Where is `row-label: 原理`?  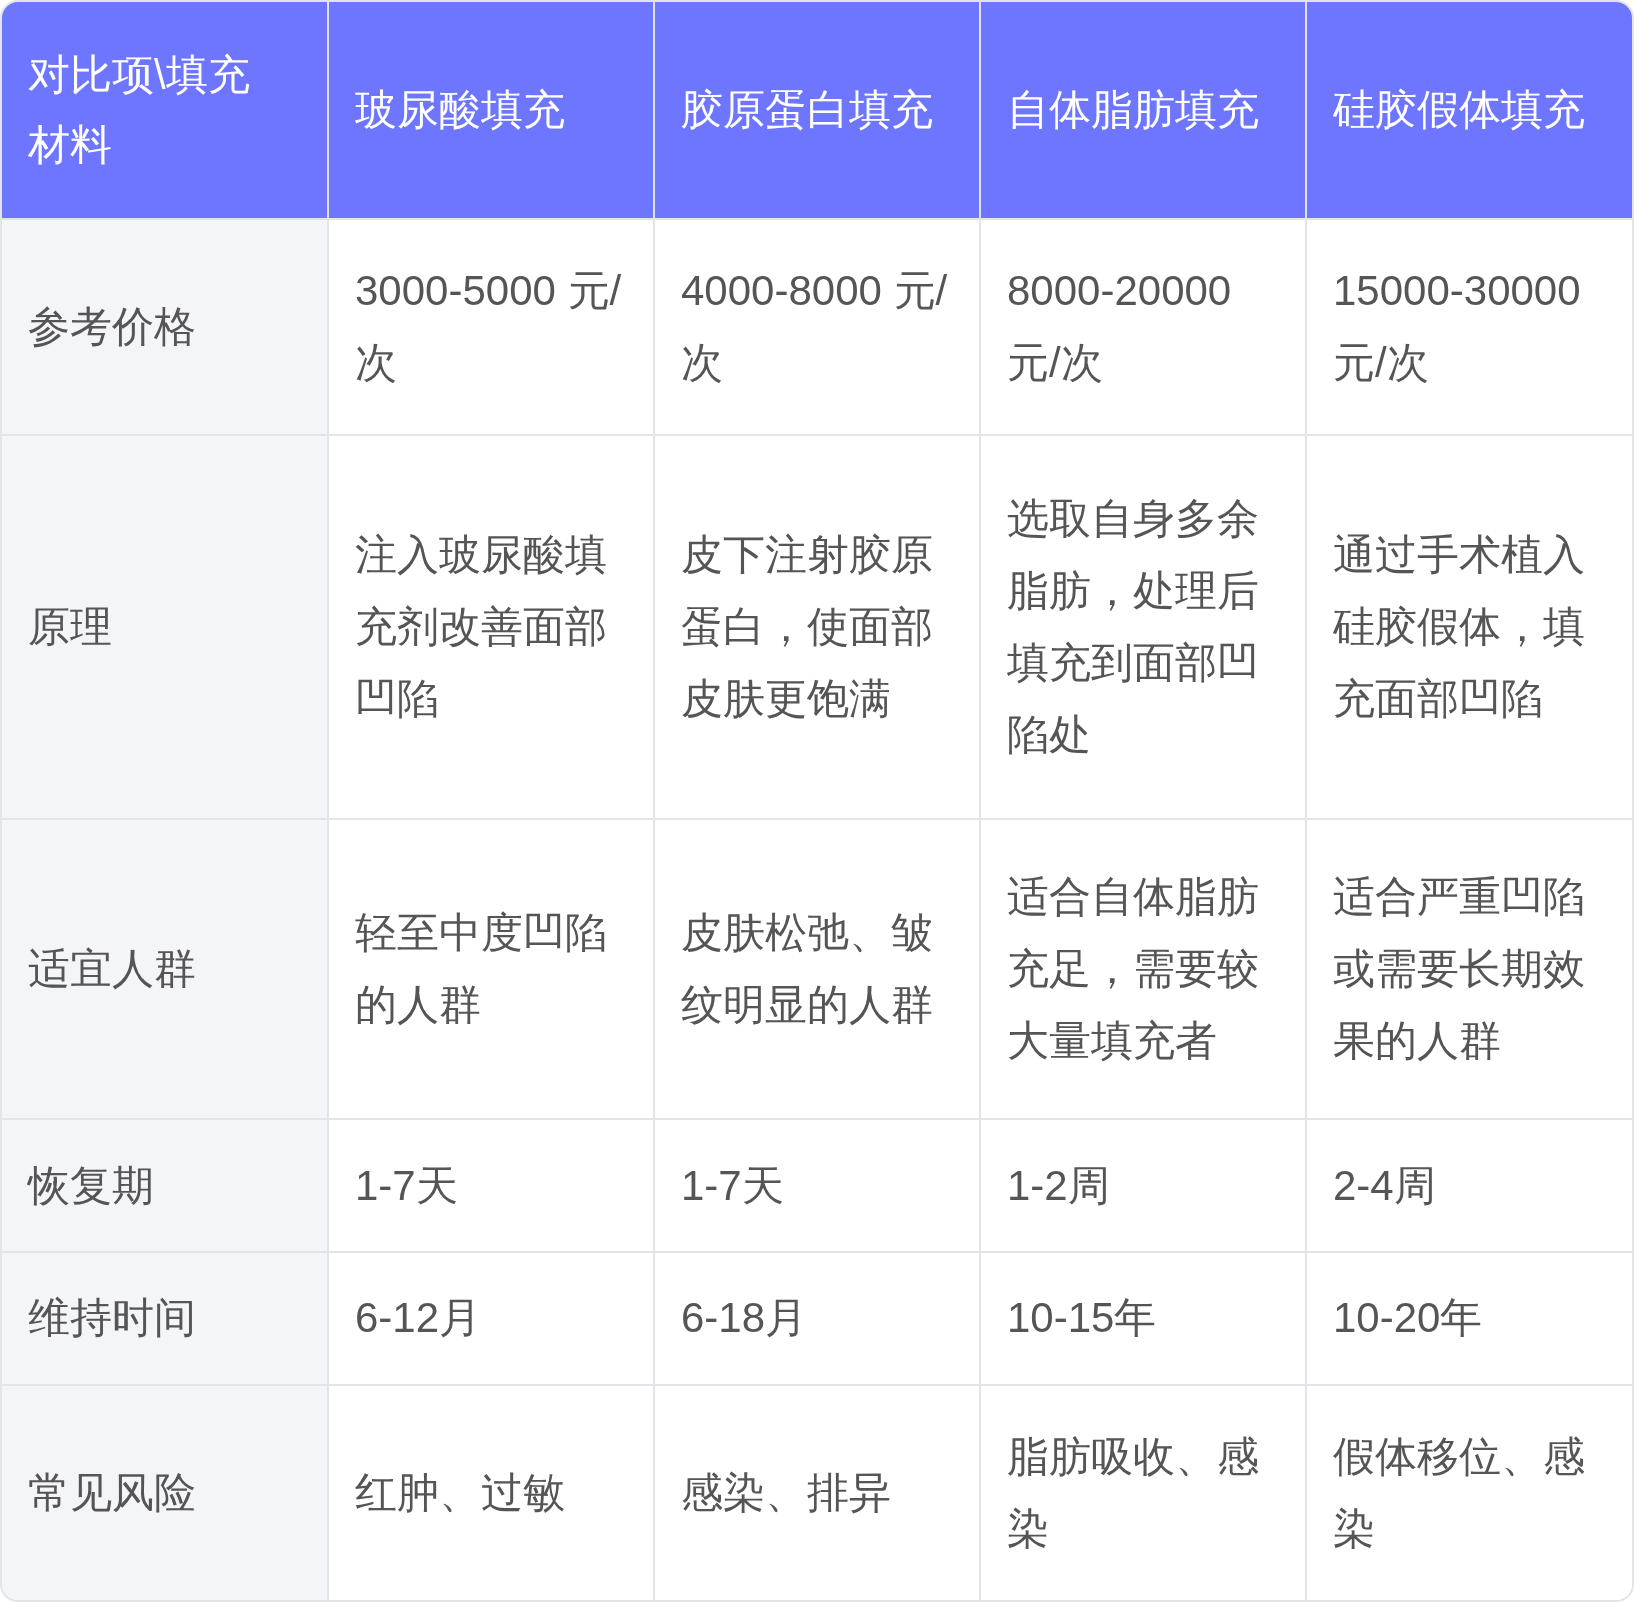
row-label: 原理 is located at coordinates (165, 627).